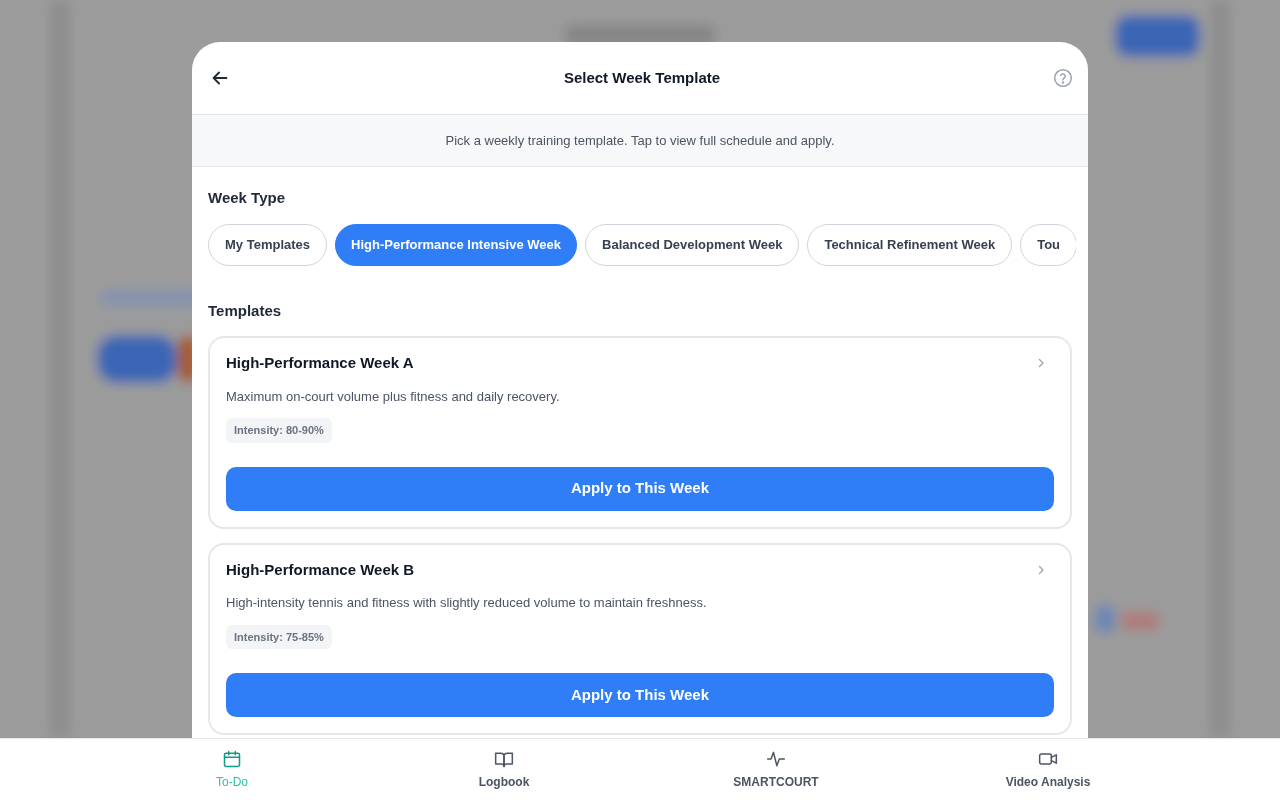 This screenshot has height=800, width=1280. I want to click on nav-tab: SMARTCOURT, so click(776, 769).